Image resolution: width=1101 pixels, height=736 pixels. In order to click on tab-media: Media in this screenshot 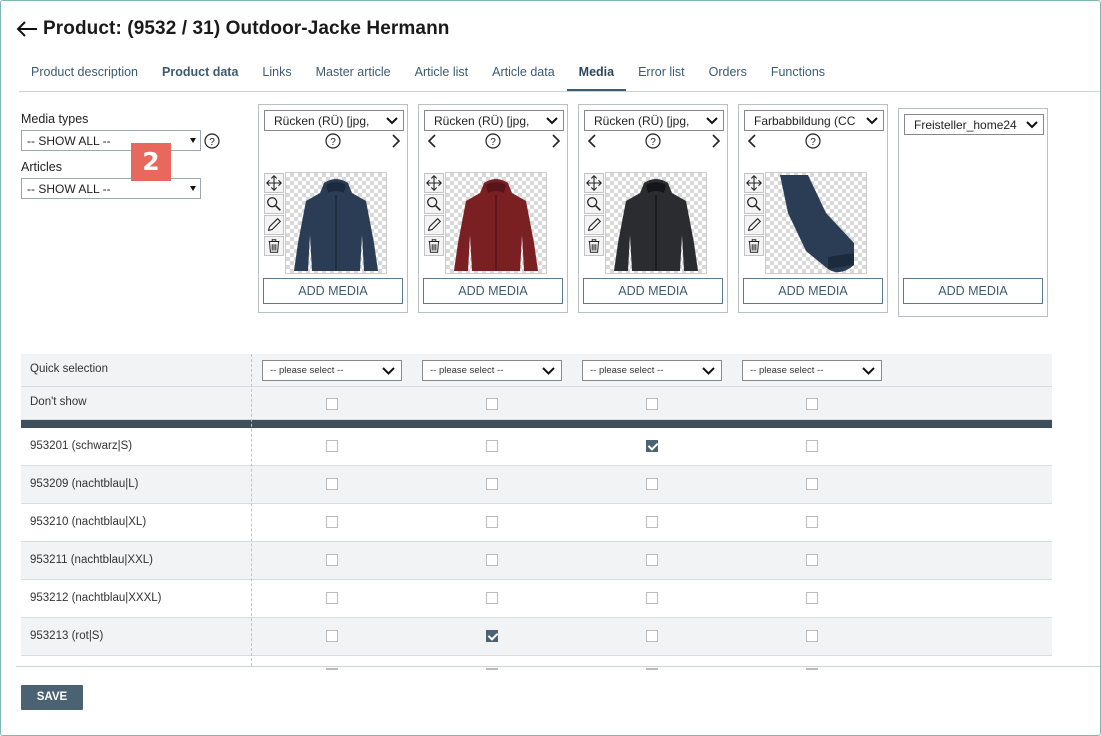, I will do `click(596, 73)`.